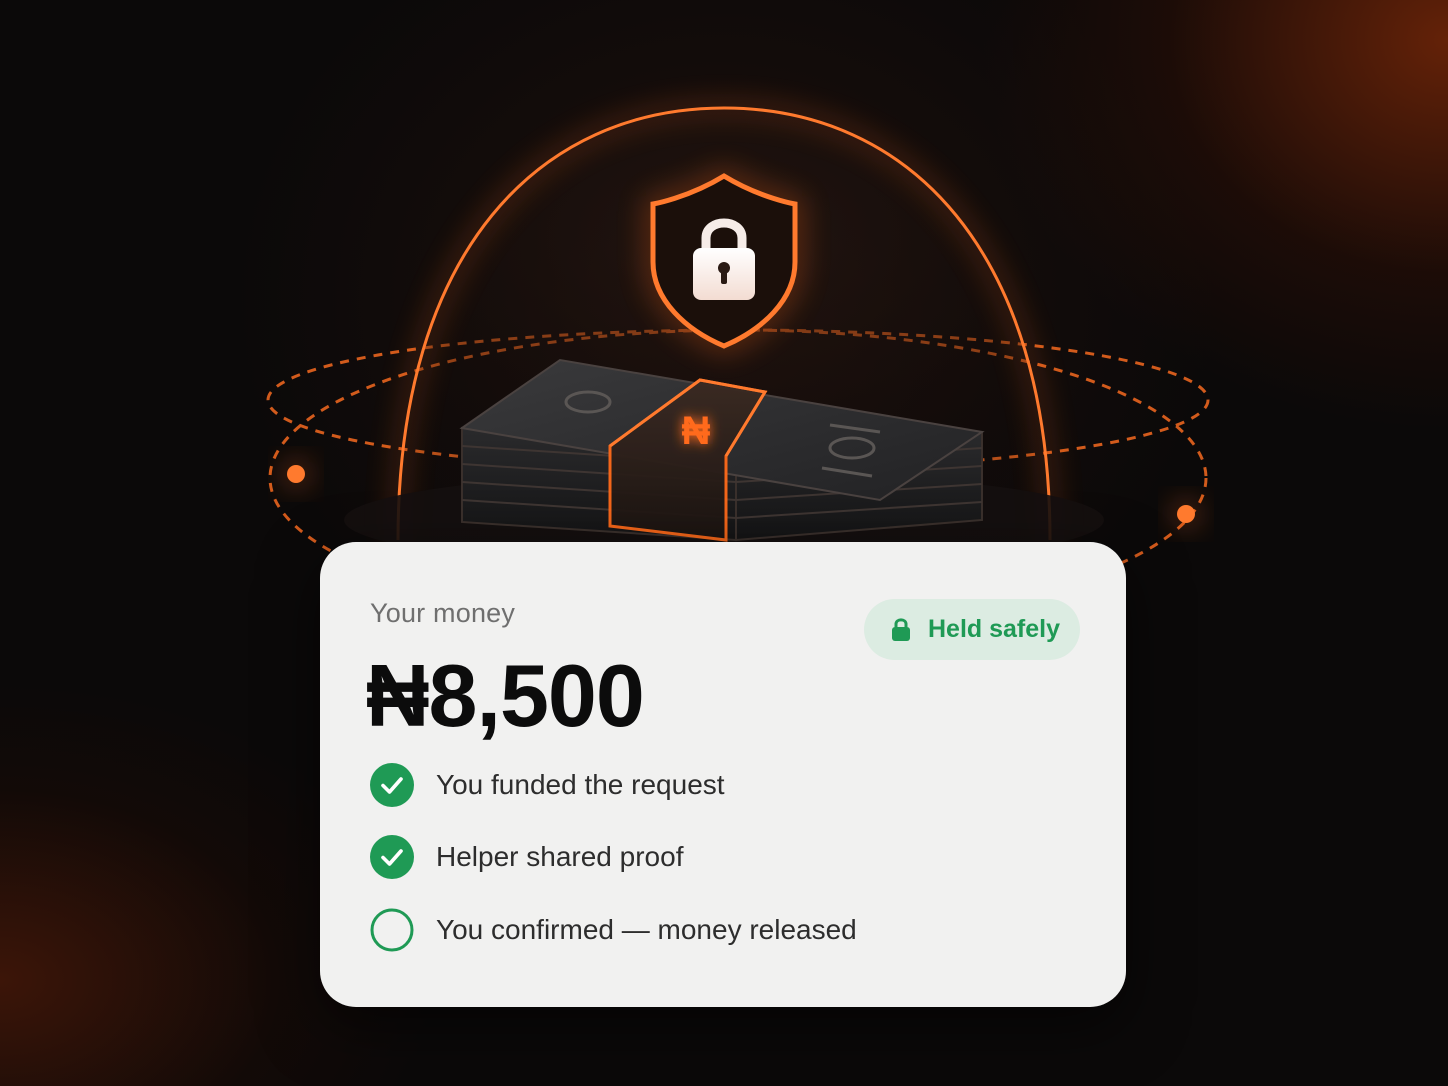  I want to click on step-label: You confirmed — money released, so click(646, 929).